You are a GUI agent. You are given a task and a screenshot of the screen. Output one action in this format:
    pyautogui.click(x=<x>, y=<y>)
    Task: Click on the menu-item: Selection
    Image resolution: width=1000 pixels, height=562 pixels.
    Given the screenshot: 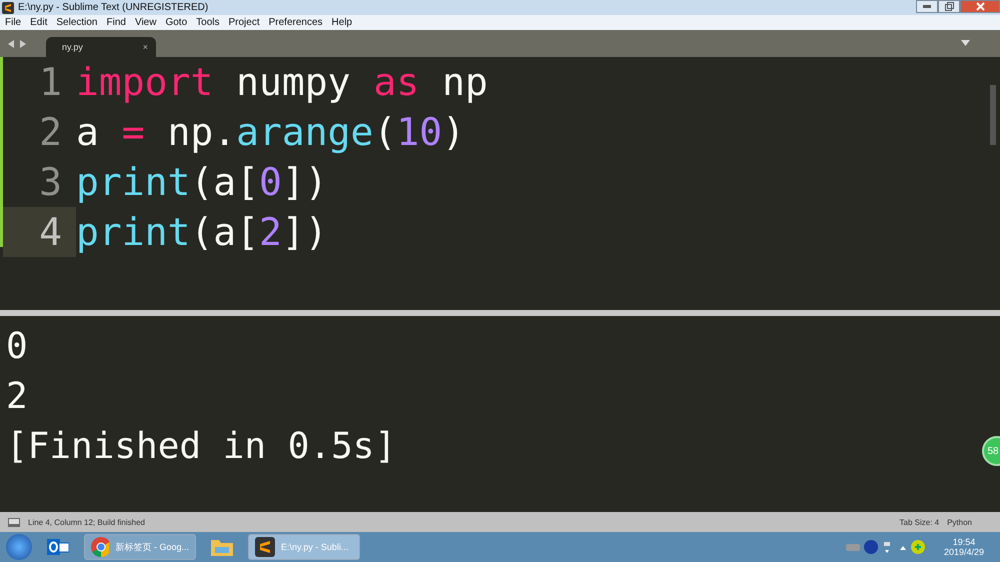 What is the action you would take?
    pyautogui.click(x=77, y=22)
    